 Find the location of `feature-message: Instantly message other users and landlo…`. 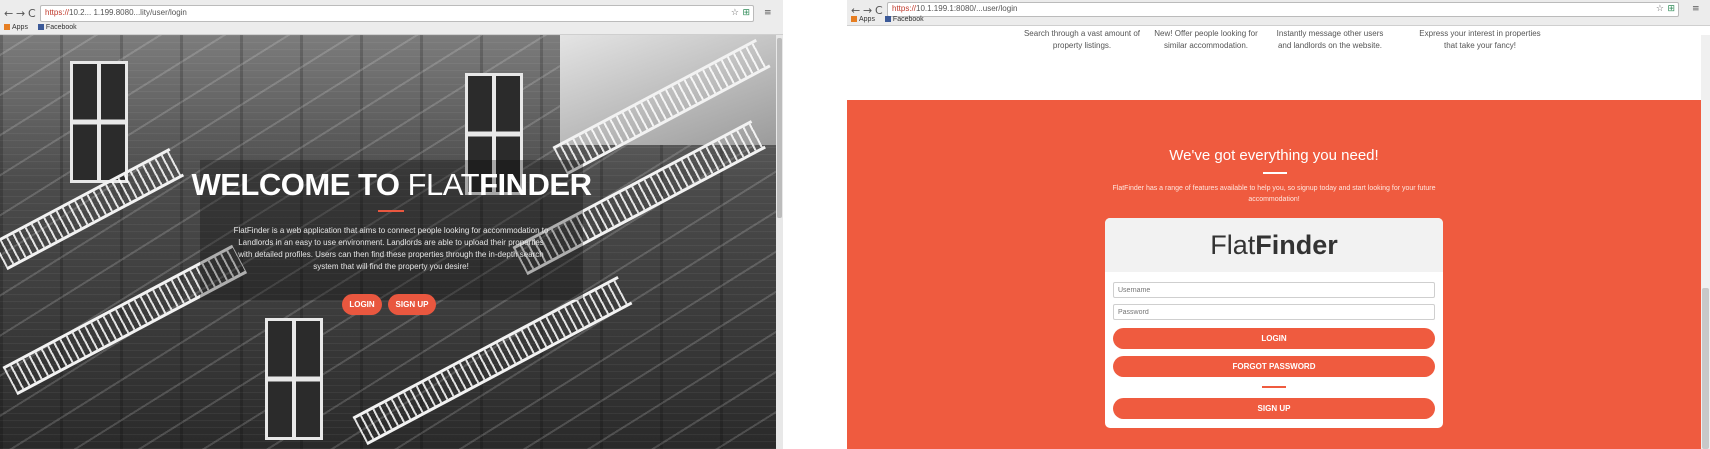

feature-message: Instantly message other users and landlo… is located at coordinates (1330, 39).